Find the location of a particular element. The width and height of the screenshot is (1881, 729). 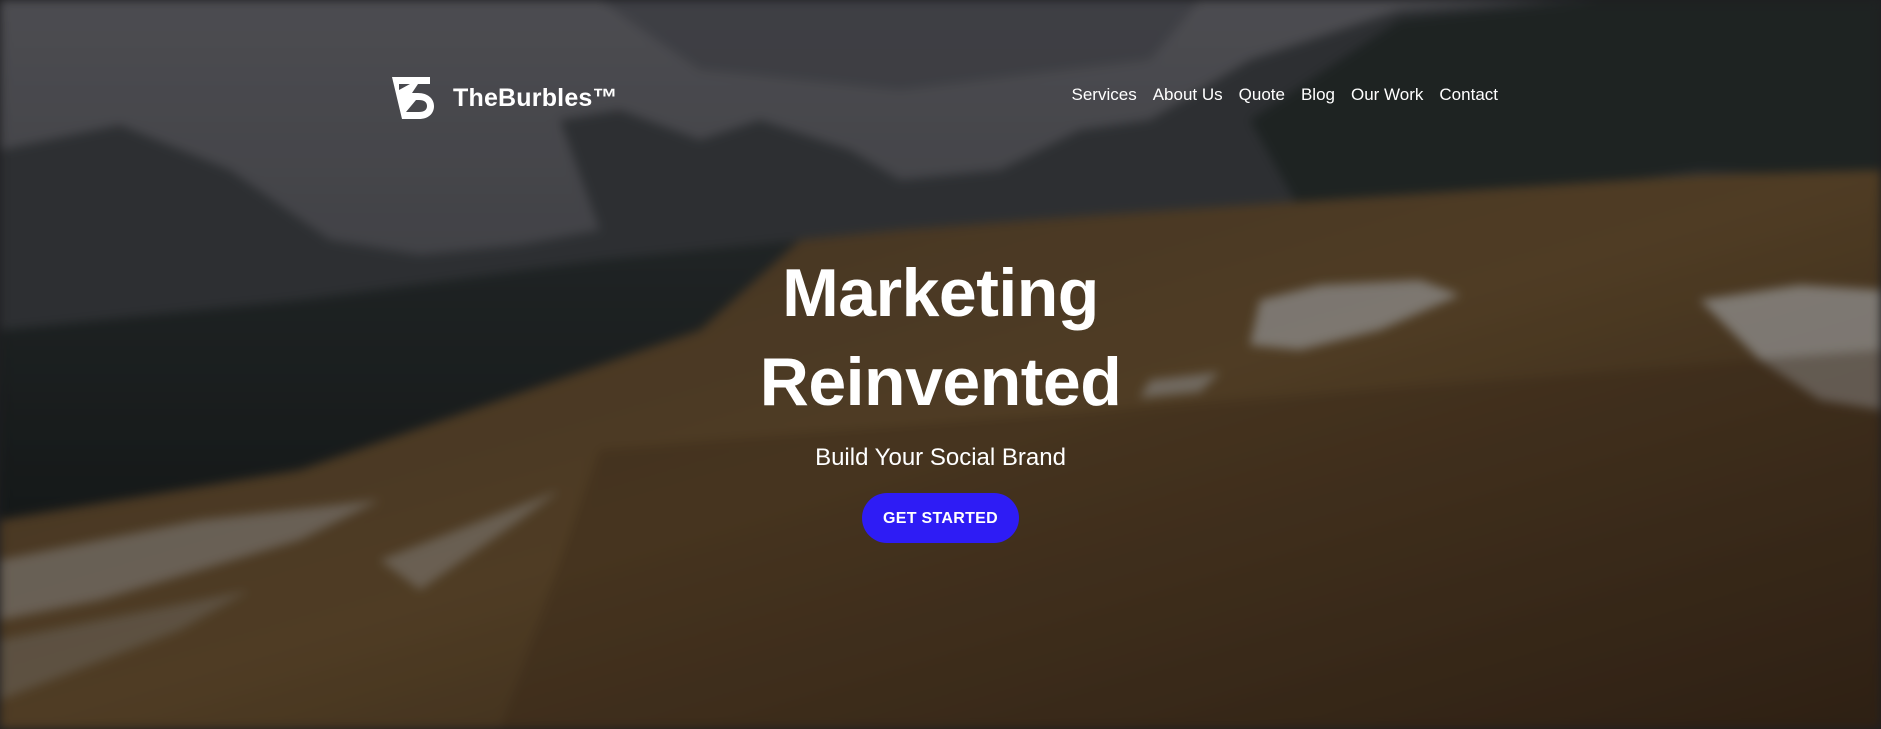

nav-link-quote: Quote is located at coordinates (1262, 94).